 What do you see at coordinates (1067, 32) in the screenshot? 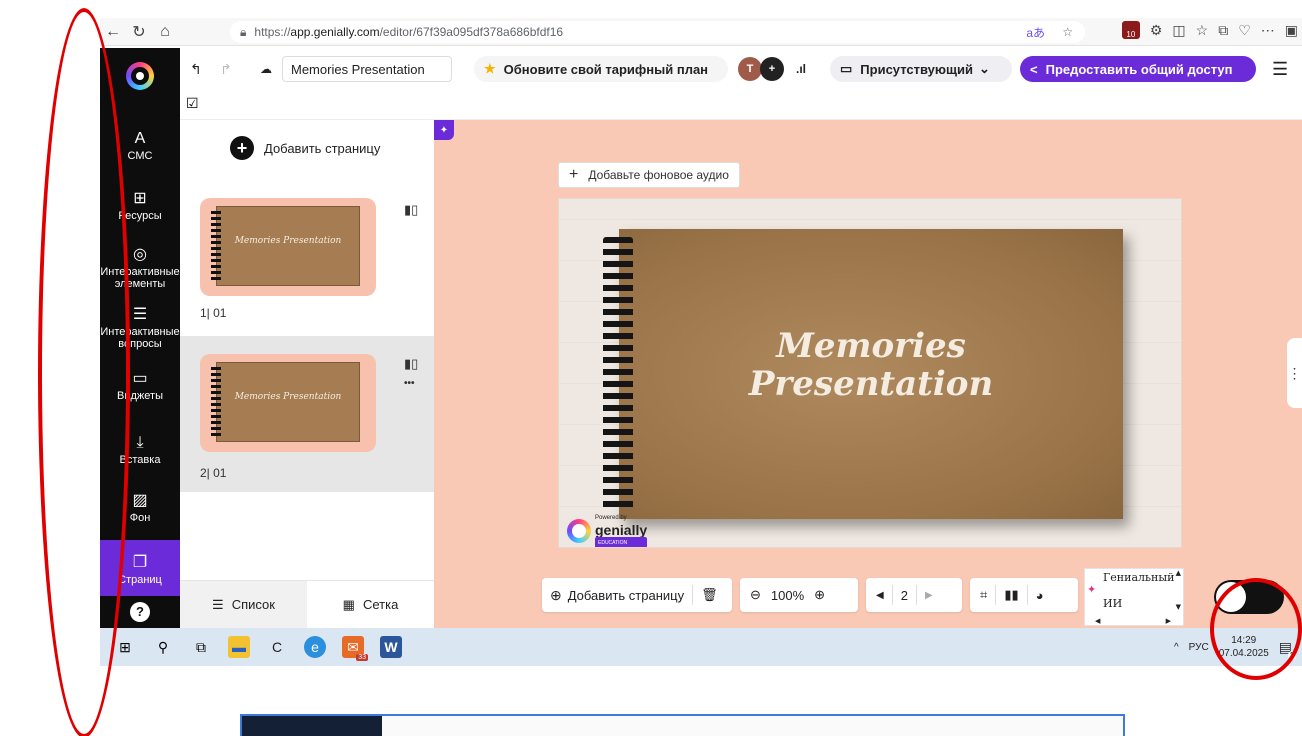
I see `favorite-star-icon: ☆` at bounding box center [1067, 32].